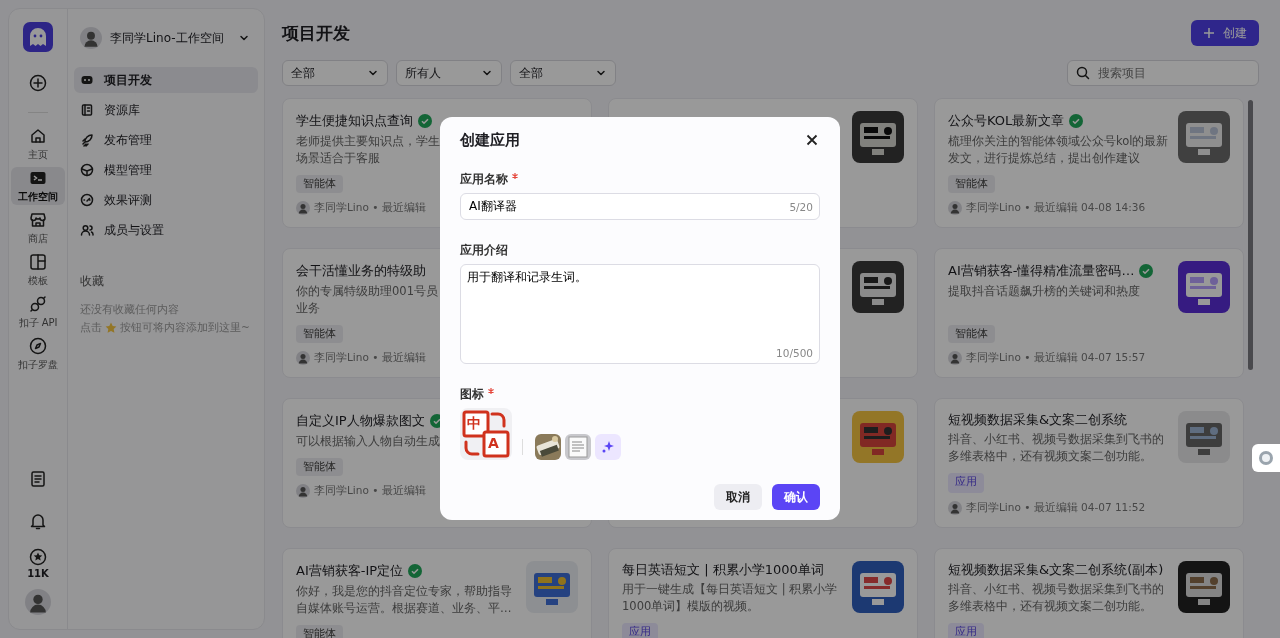 The height and width of the screenshot is (638, 1280). I want to click on rail-item: 扣子 API, so click(38, 312).